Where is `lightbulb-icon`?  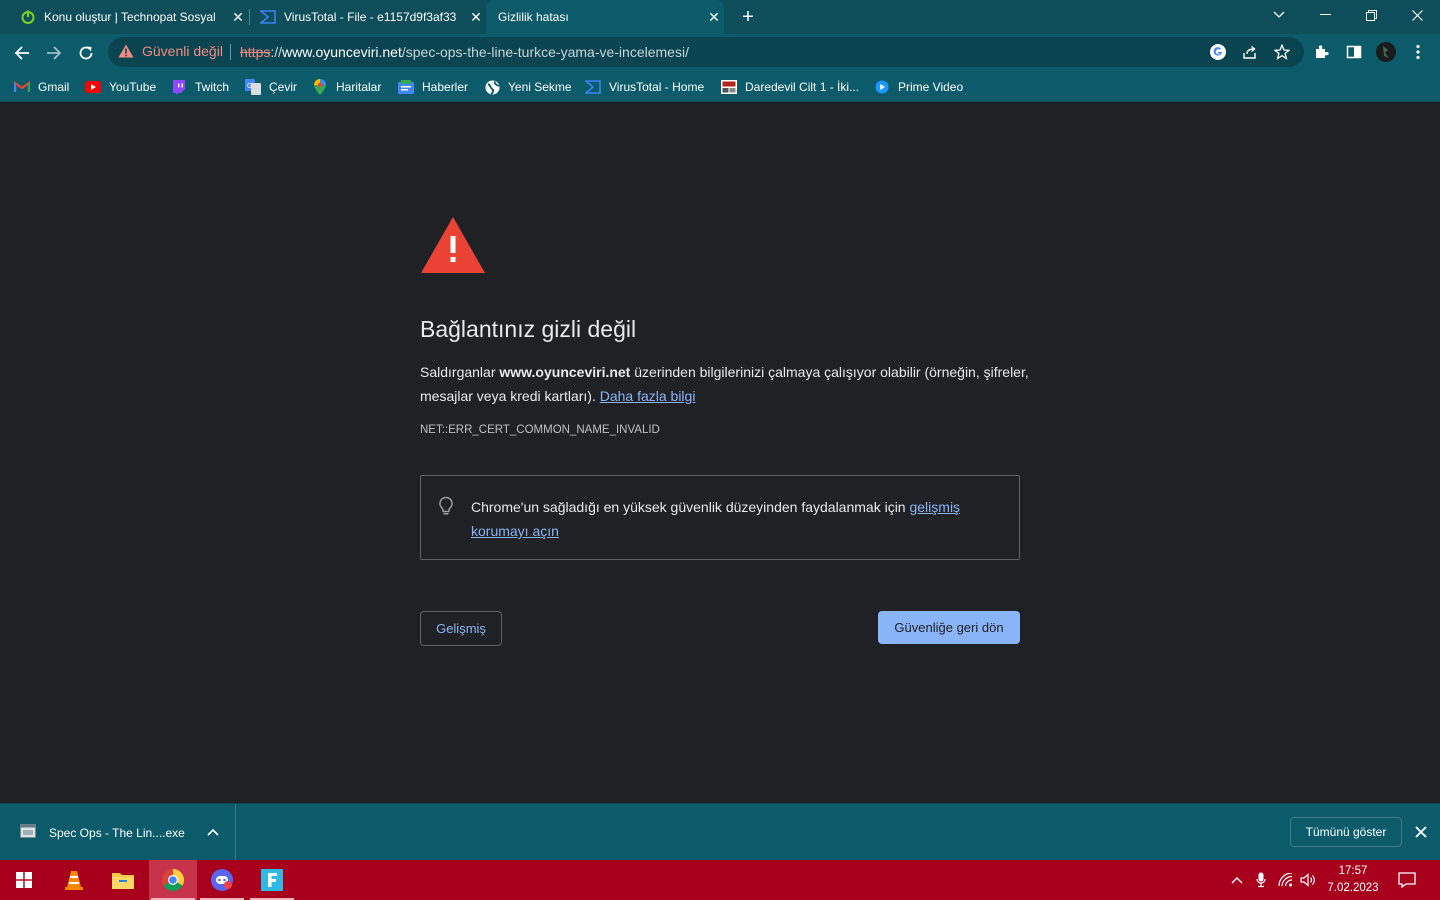 lightbulb-icon is located at coordinates (446, 505).